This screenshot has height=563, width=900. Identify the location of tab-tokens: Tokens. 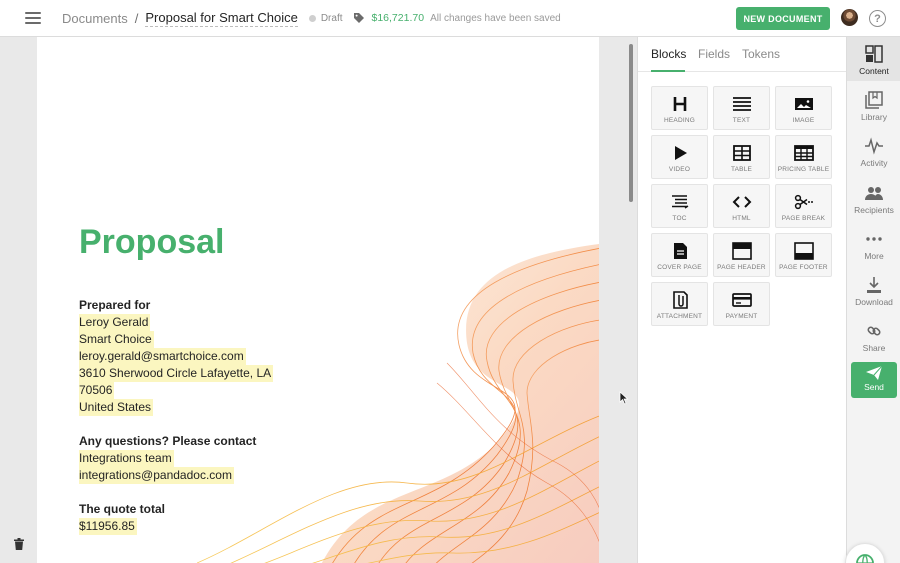
(761, 54).